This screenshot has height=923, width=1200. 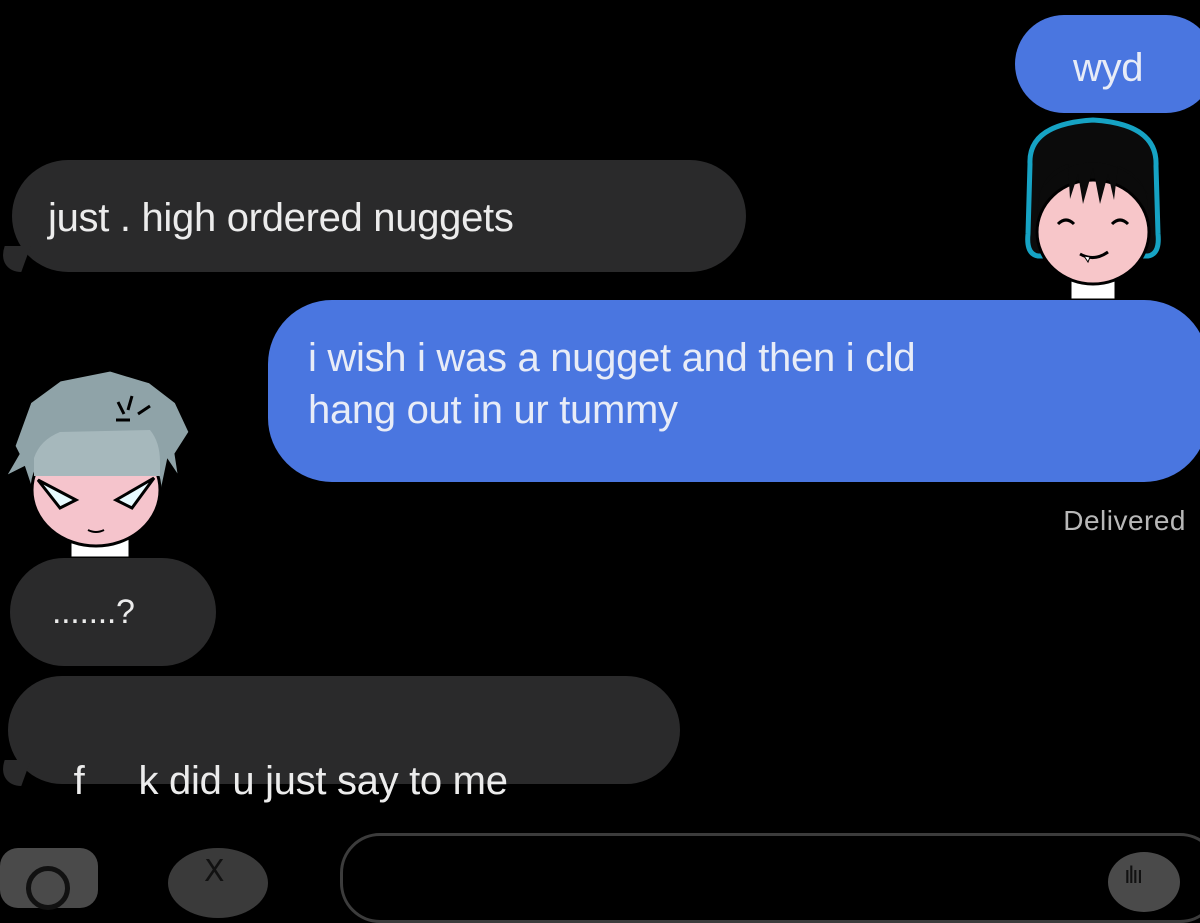 What do you see at coordinates (1144, 882) in the screenshot?
I see `audio-message-button: ılıı` at bounding box center [1144, 882].